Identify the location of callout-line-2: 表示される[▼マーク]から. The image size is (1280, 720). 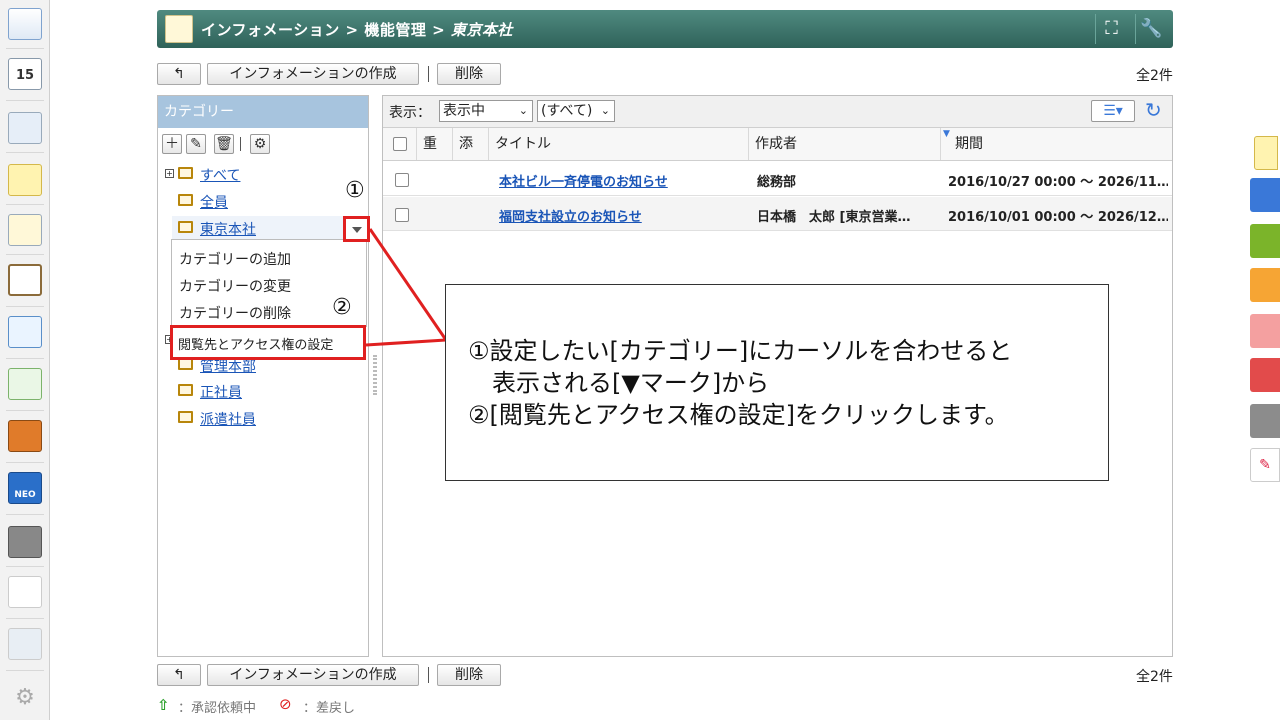
(631, 383).